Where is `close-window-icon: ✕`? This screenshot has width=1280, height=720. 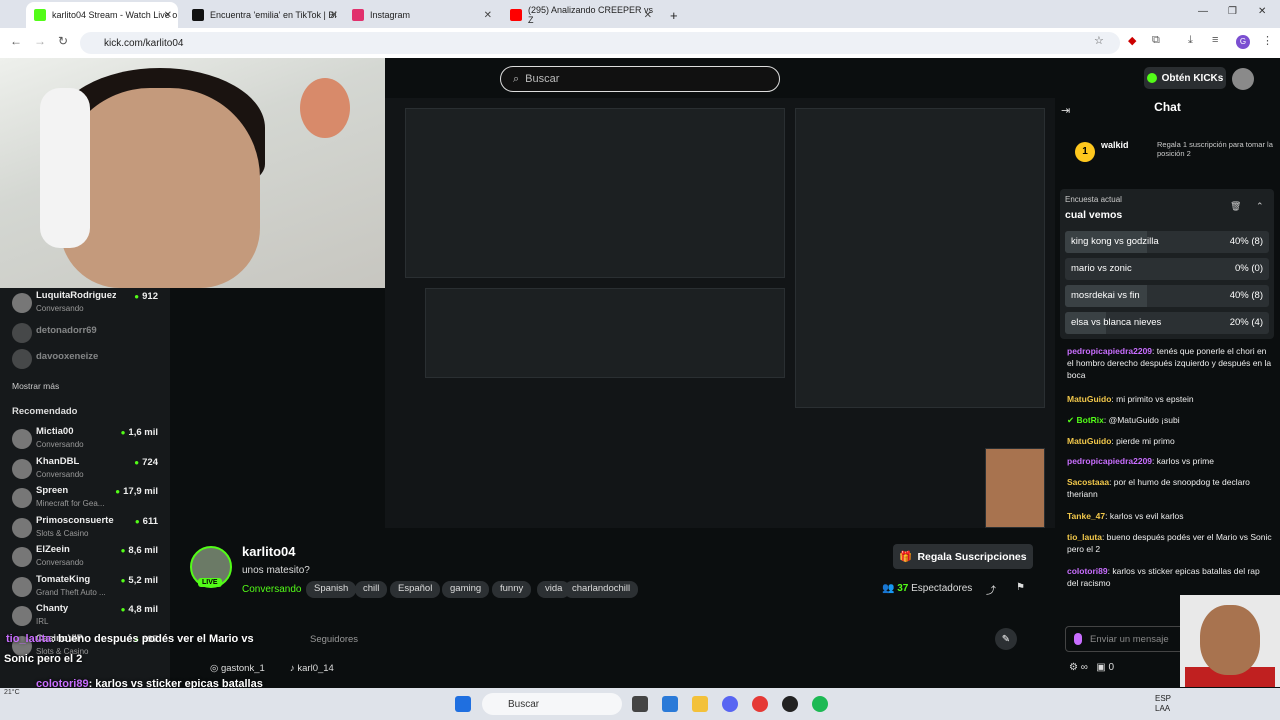 close-window-icon: ✕ is located at coordinates (1262, 11).